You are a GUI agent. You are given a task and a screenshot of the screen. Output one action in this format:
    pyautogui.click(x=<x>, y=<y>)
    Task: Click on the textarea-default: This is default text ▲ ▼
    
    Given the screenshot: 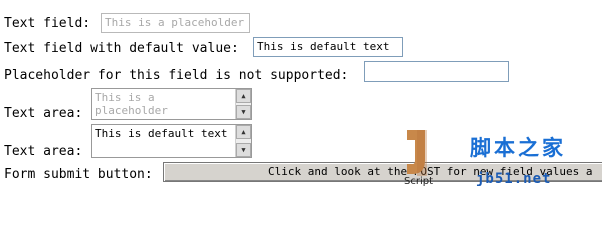 What is the action you would take?
    pyautogui.click(x=171, y=141)
    